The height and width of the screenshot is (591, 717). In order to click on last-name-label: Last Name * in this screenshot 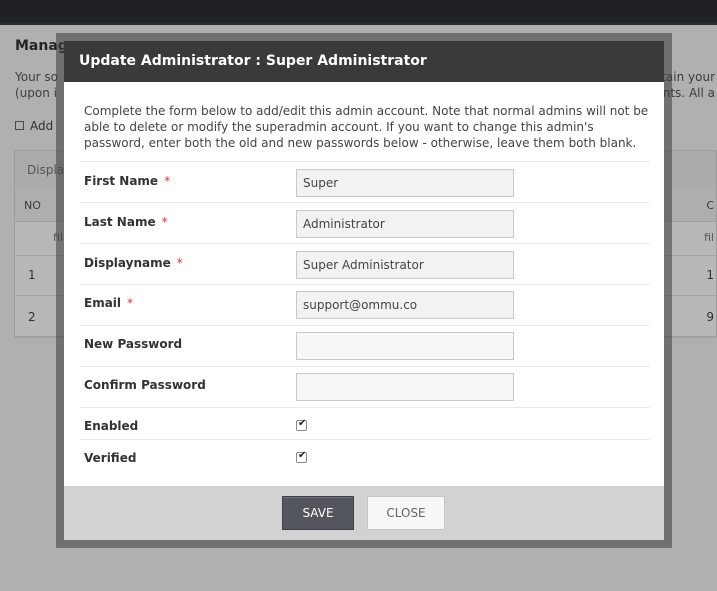, I will do `click(126, 222)`.